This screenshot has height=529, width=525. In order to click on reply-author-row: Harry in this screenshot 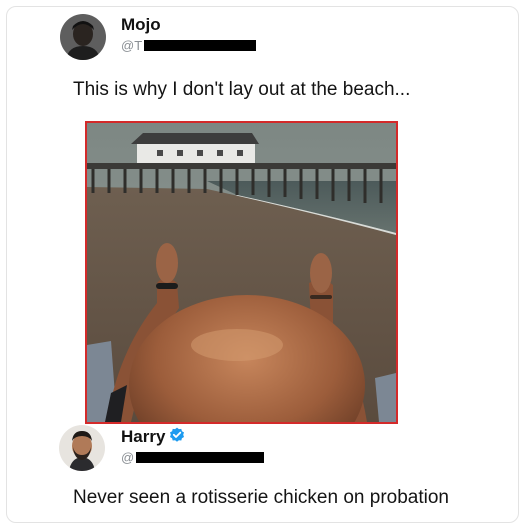, I will do `click(153, 437)`.